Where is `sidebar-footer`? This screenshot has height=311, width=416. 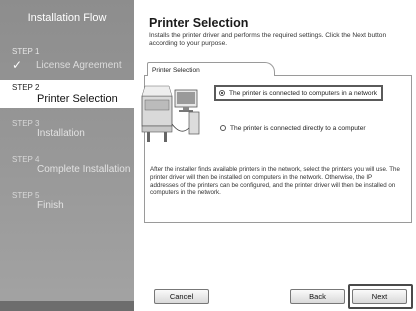 sidebar-footer is located at coordinates (67, 306).